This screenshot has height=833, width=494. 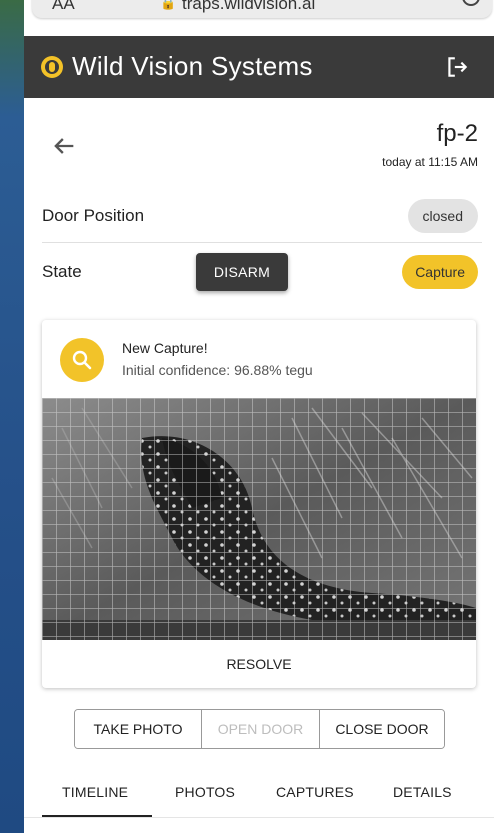 What do you see at coordinates (259, 664) in the screenshot?
I see `resolve-button: RESOLVE` at bounding box center [259, 664].